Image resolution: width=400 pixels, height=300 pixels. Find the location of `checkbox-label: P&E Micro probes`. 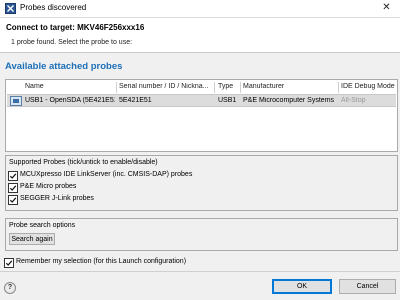

checkbox-label: P&E Micro probes is located at coordinates (48, 186).